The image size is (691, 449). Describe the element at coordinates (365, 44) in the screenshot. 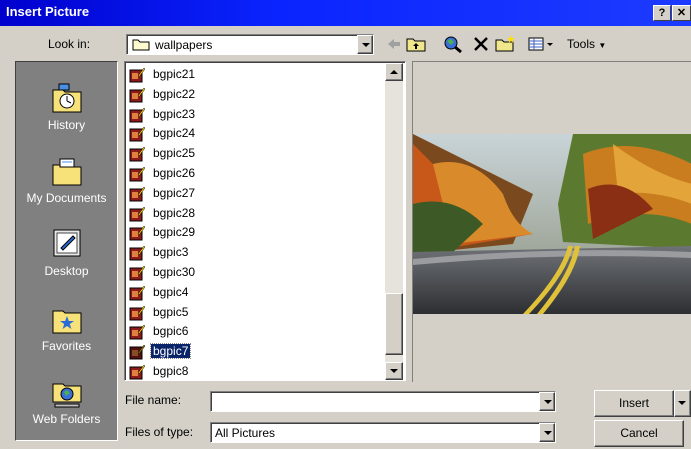

I see `look-in-dropdown-button` at that location.